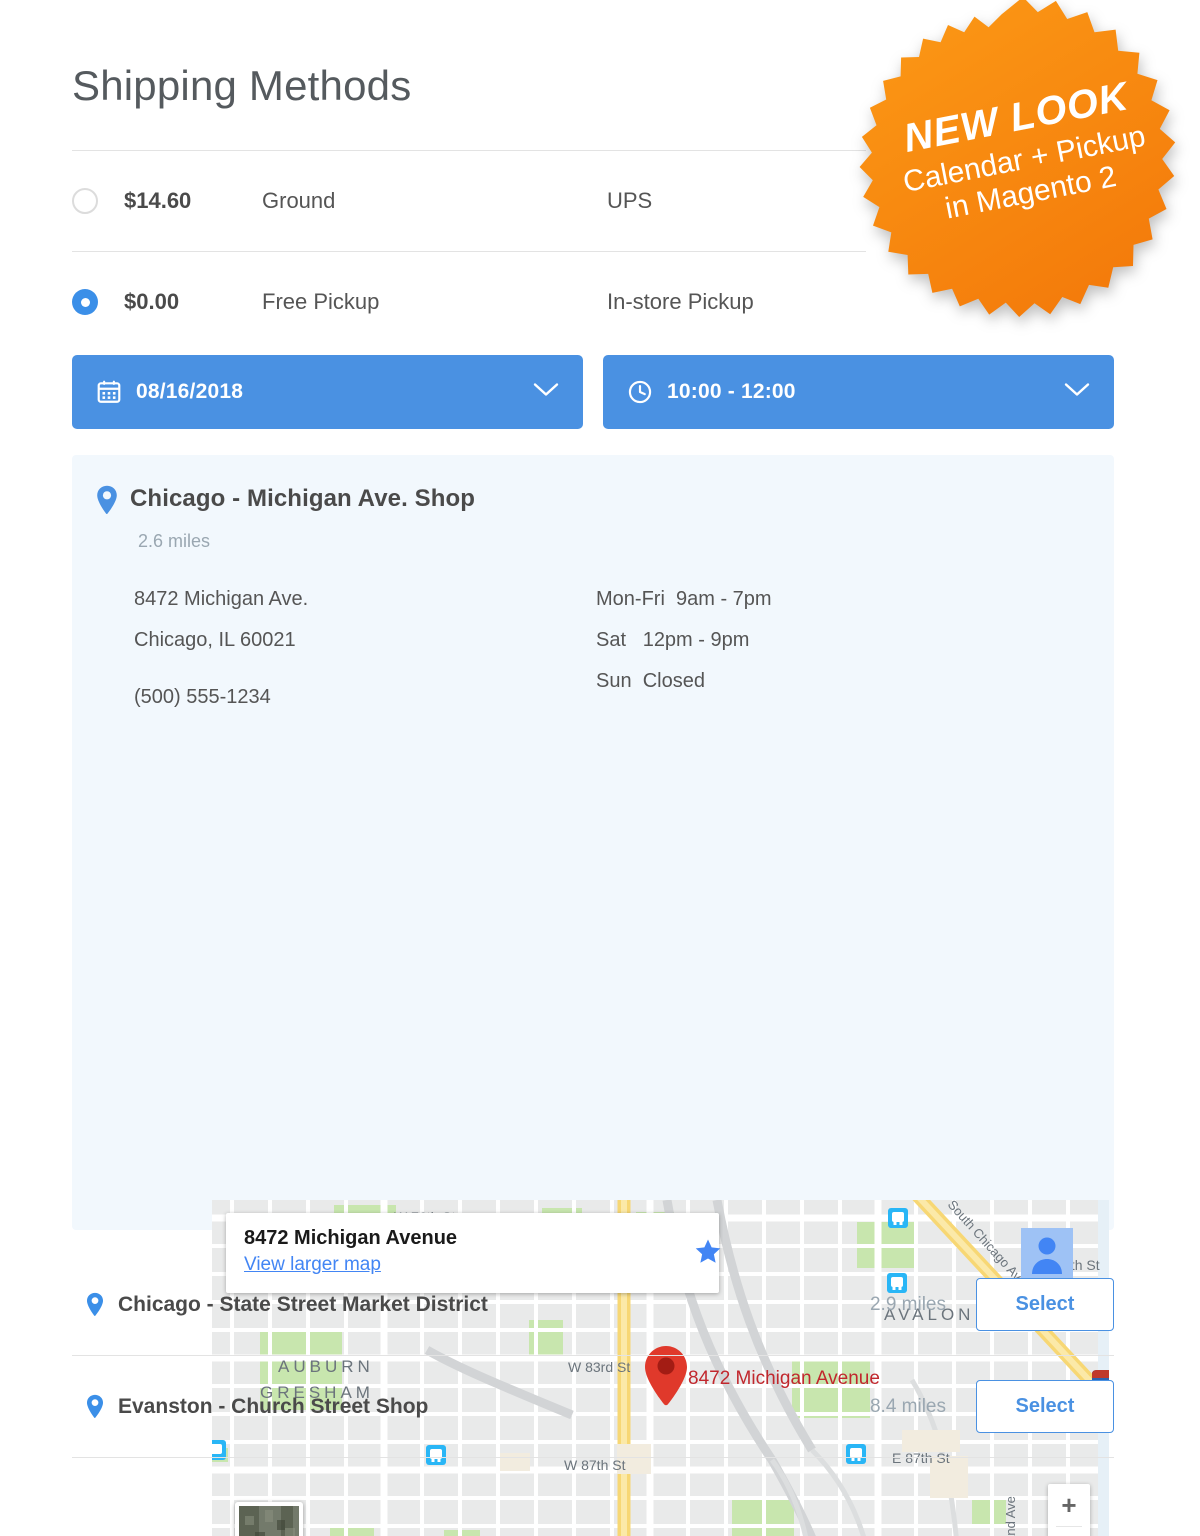 This screenshot has width=1200, height=1536. I want to click on badge-text-block: NEW LOOK Calendar + Pickup in Magento 2, so click(1015, 173).